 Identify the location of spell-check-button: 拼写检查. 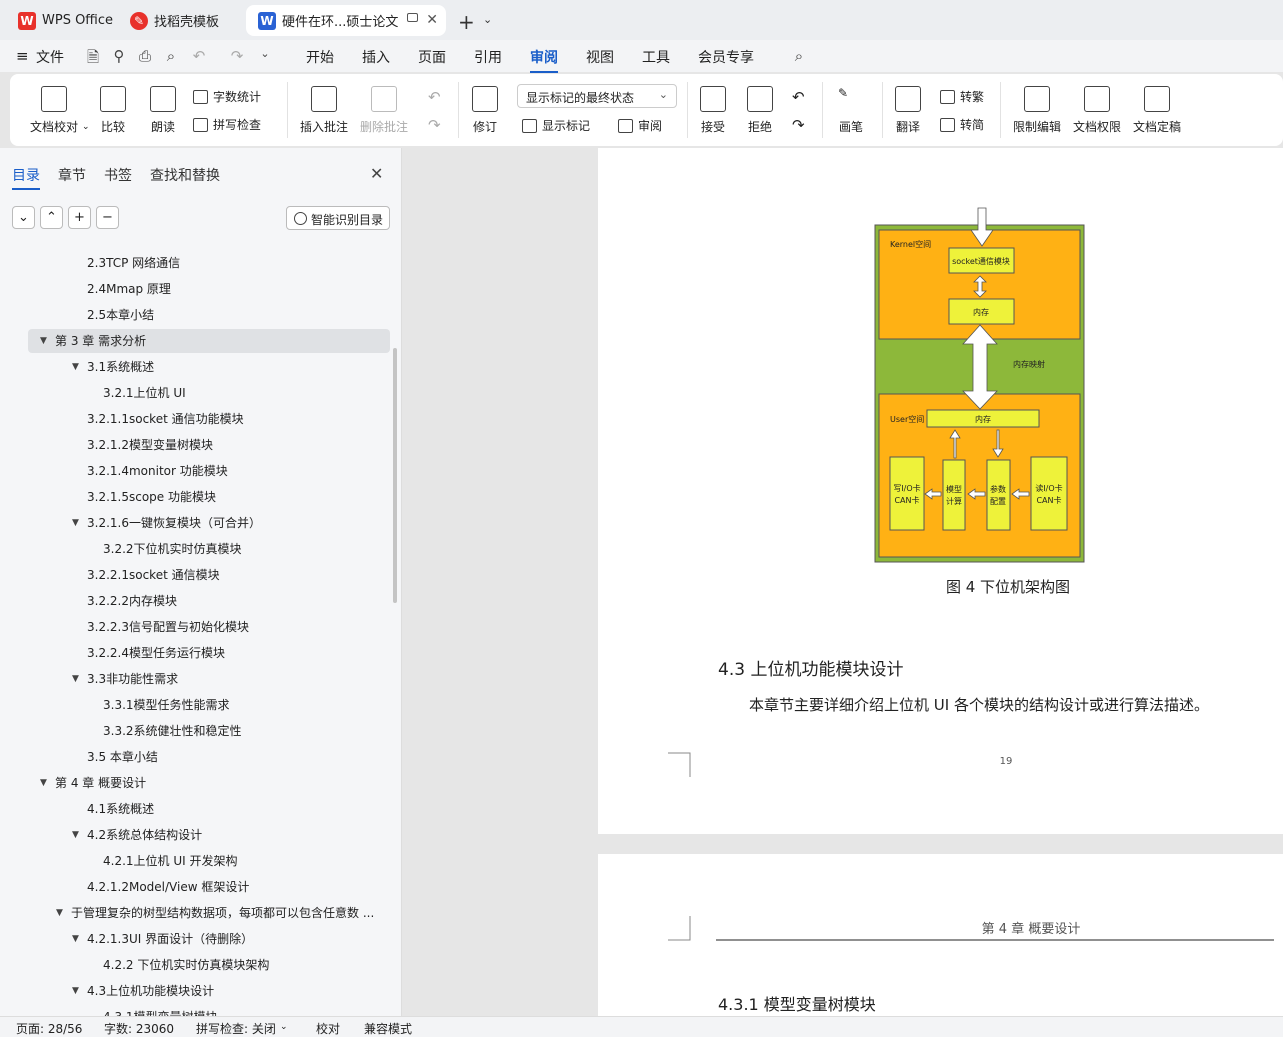
(227, 124).